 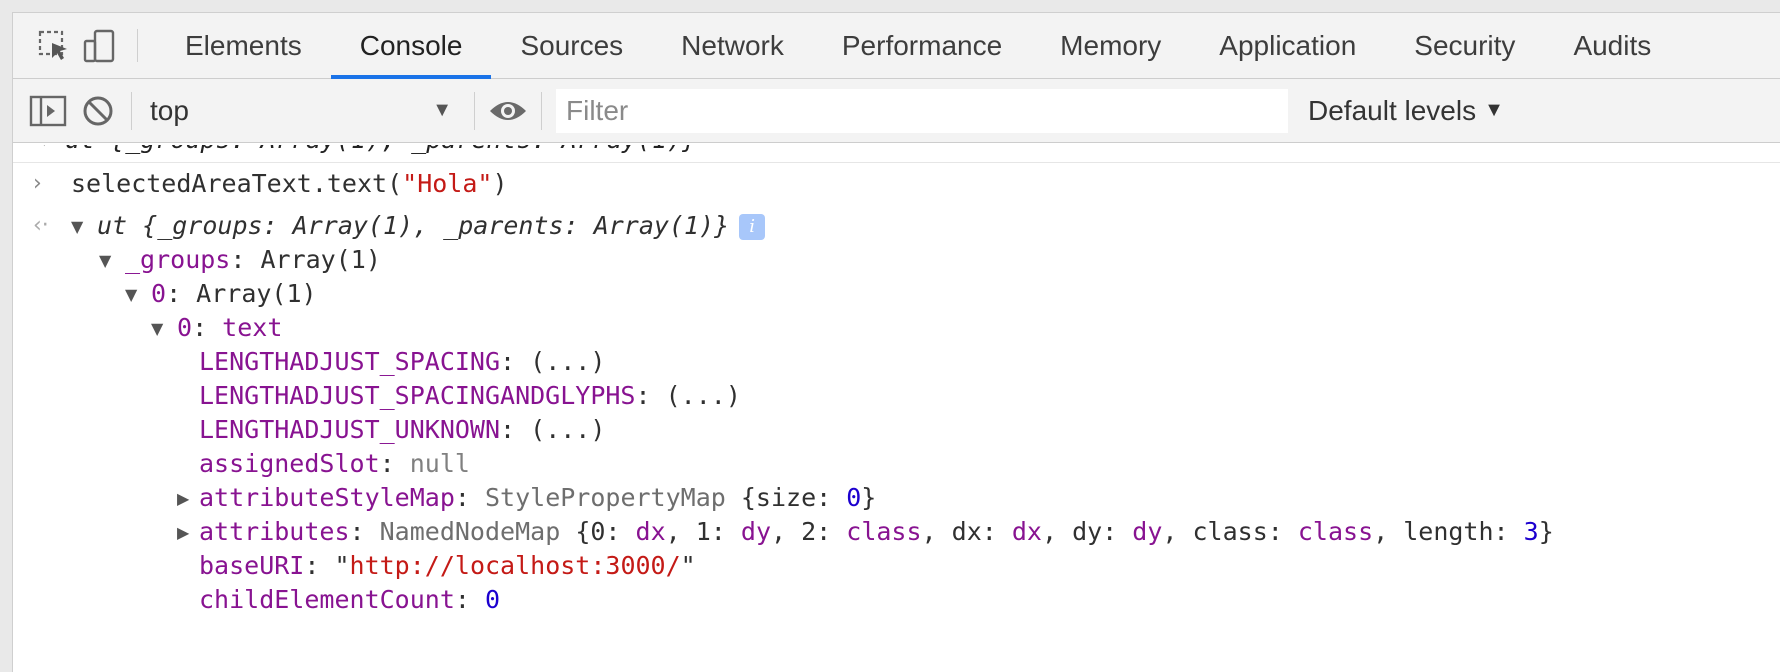 What do you see at coordinates (100, 45) in the screenshot?
I see `device-toolbar-icon` at bounding box center [100, 45].